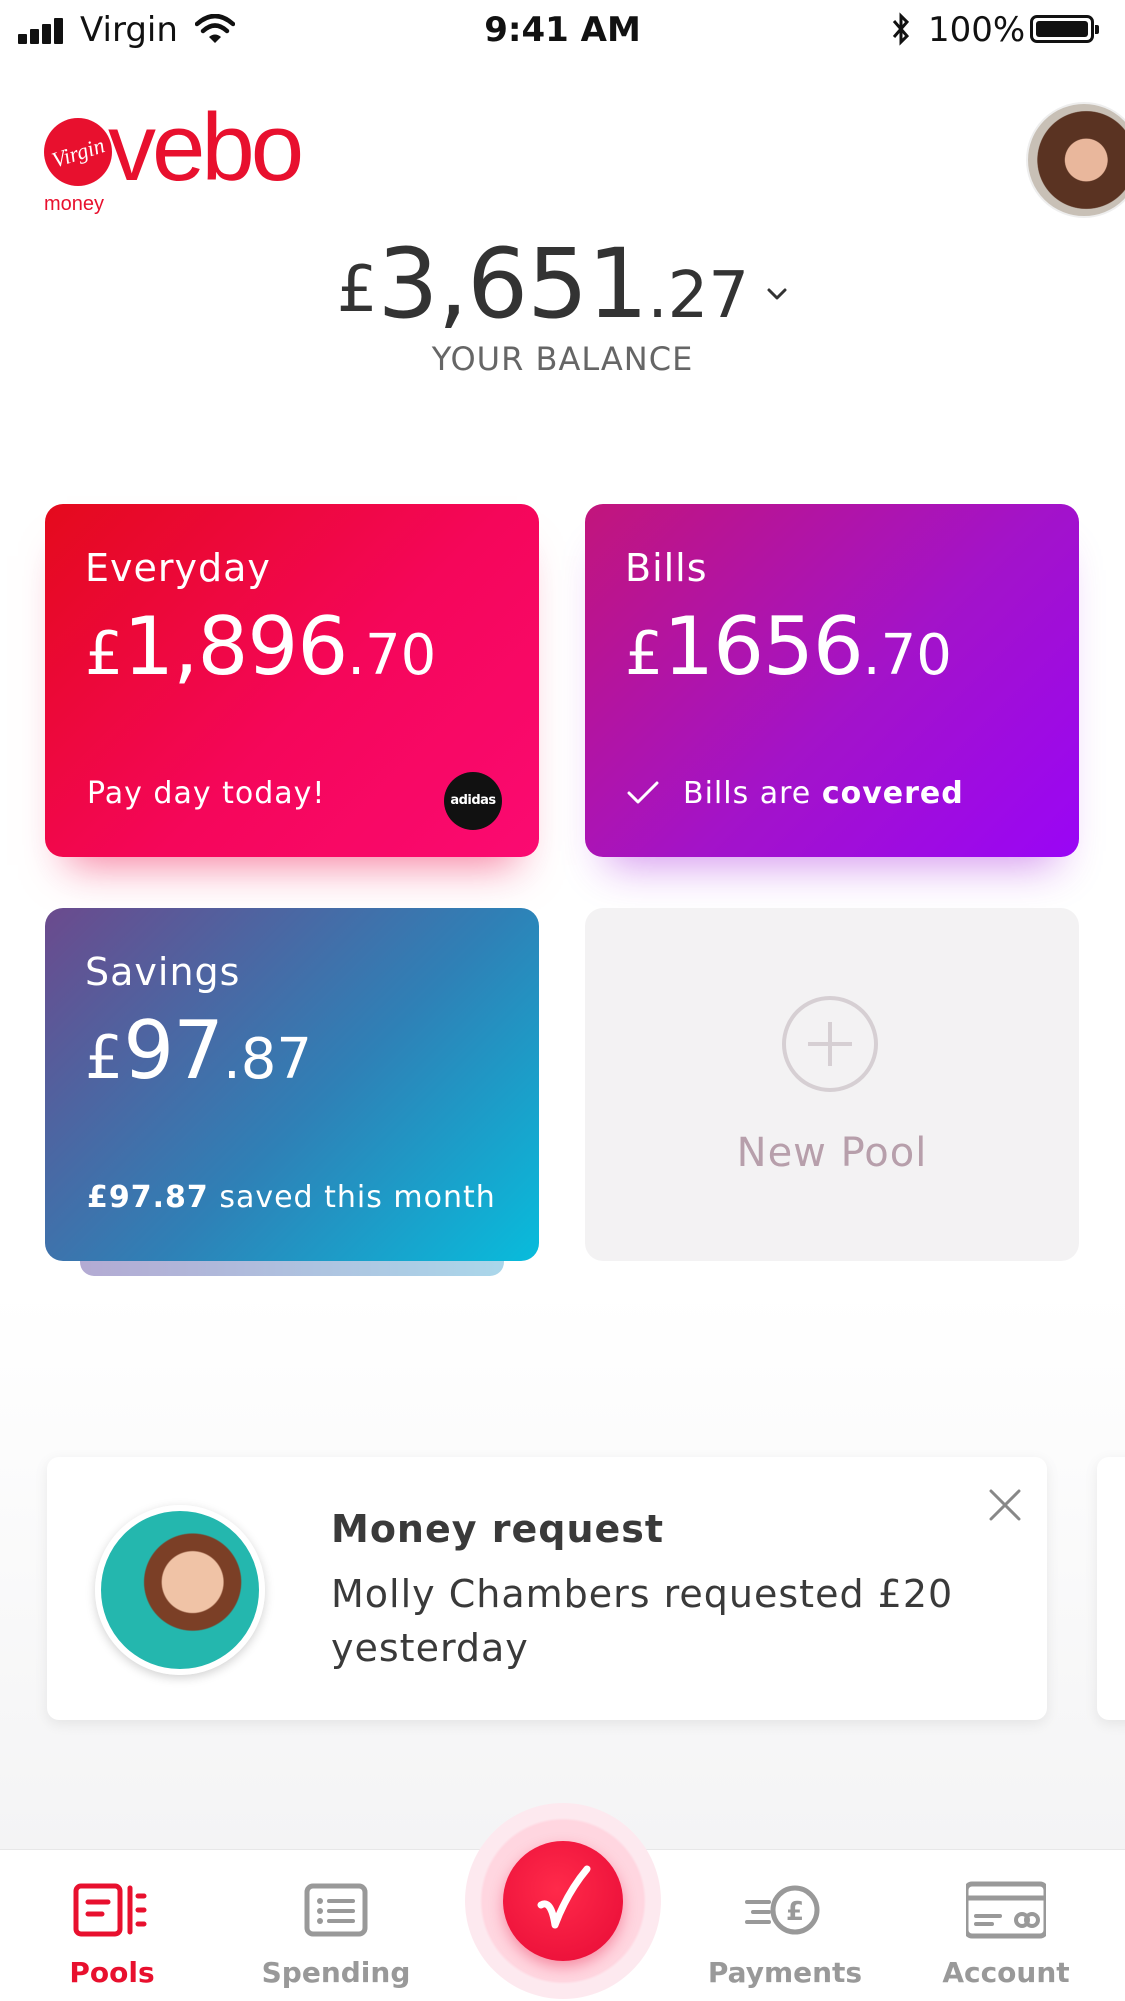 This screenshot has width=1125, height=2001. I want to click on pool-footer: Bills are covered, so click(795, 793).